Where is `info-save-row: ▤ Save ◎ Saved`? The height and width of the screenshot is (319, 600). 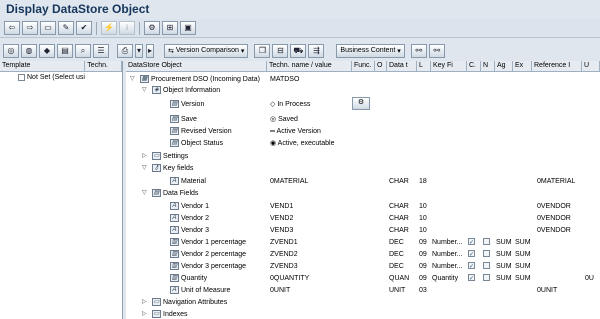
info-save-row: ▤ Save ◎ Saved is located at coordinates (363, 119).